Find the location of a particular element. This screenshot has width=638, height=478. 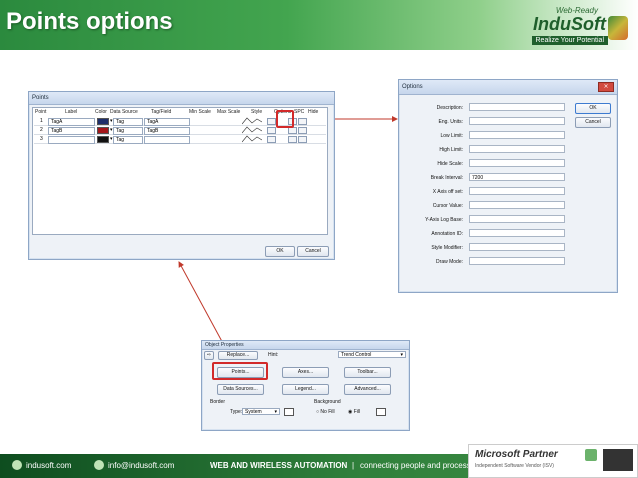

object-type-value: Trend Control is located at coordinates (356, 355).